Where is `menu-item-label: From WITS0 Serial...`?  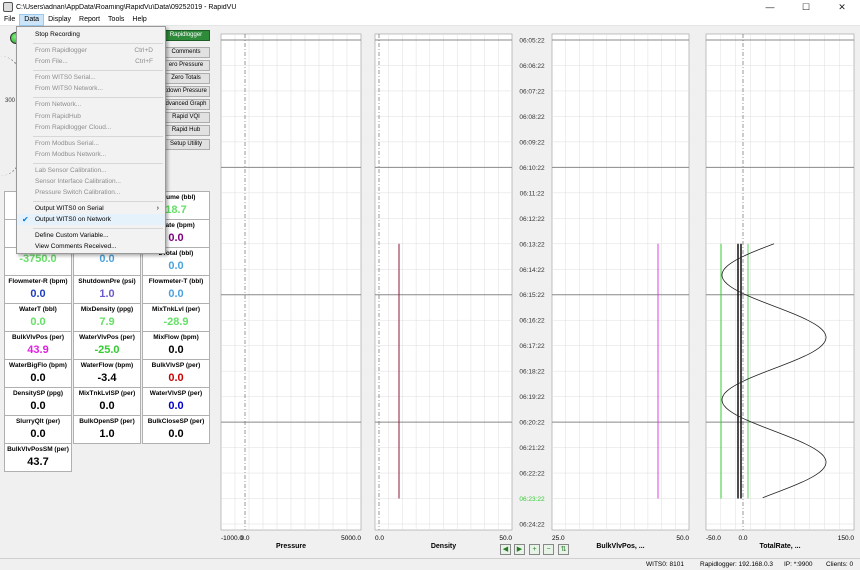 menu-item-label: From WITS0 Serial... is located at coordinates (65, 77).